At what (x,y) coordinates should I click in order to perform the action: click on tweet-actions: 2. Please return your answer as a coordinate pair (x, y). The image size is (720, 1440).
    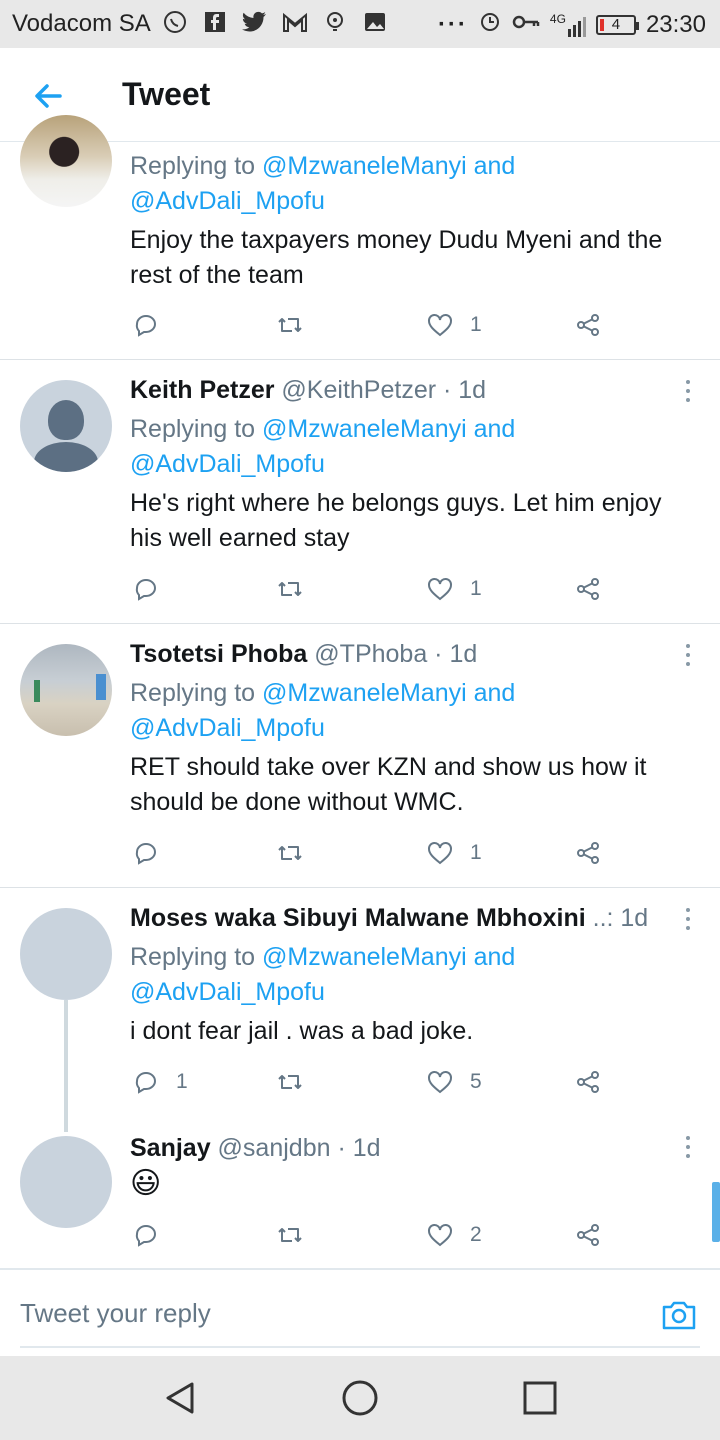
    Looking at the image, I should click on (370, 1235).